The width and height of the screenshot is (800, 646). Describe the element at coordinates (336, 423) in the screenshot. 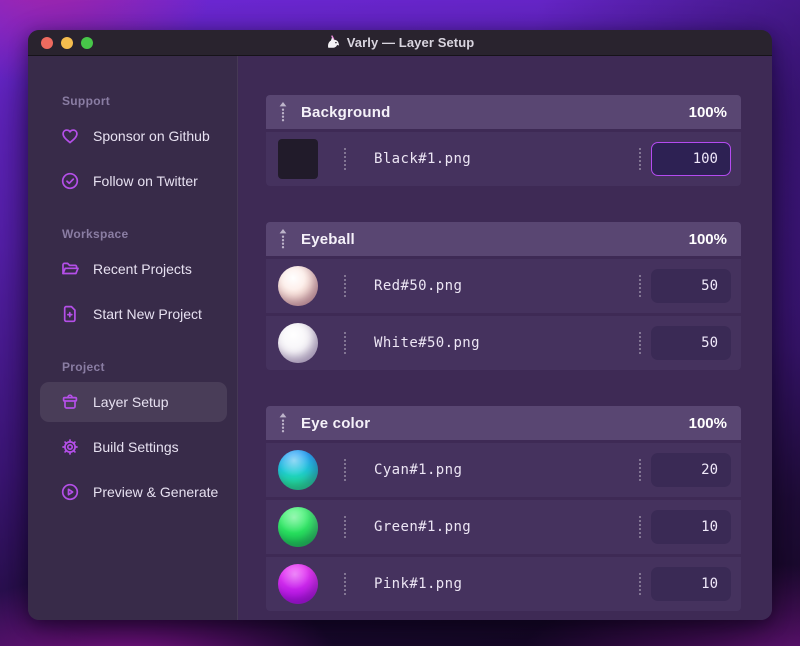

I see `group-title: Eye color` at that location.